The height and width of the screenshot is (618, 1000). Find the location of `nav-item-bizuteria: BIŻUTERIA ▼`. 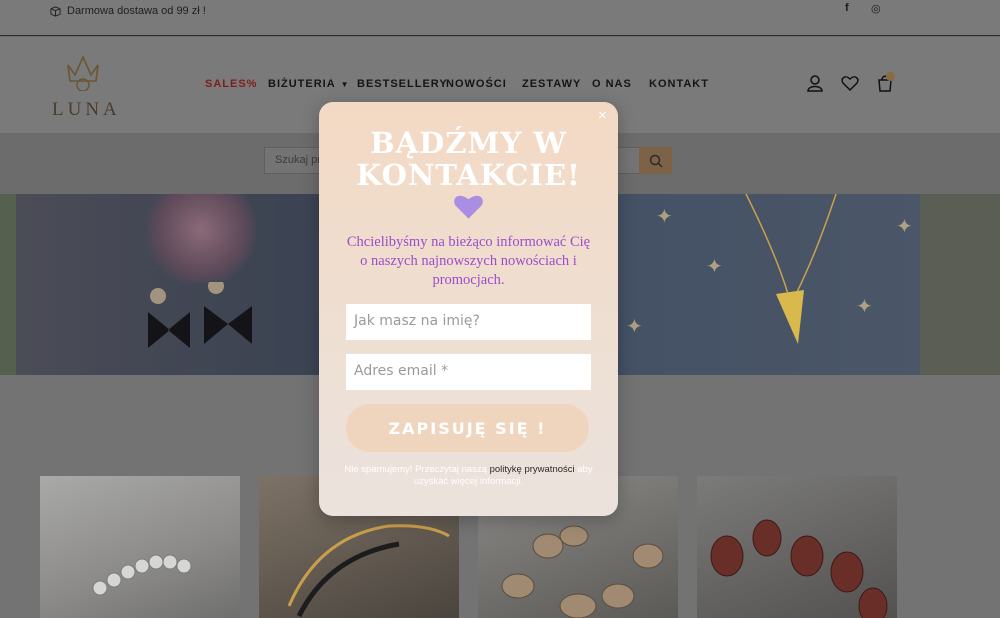

nav-item-bizuteria: BIŻUTERIA ▼ is located at coordinates (309, 84).